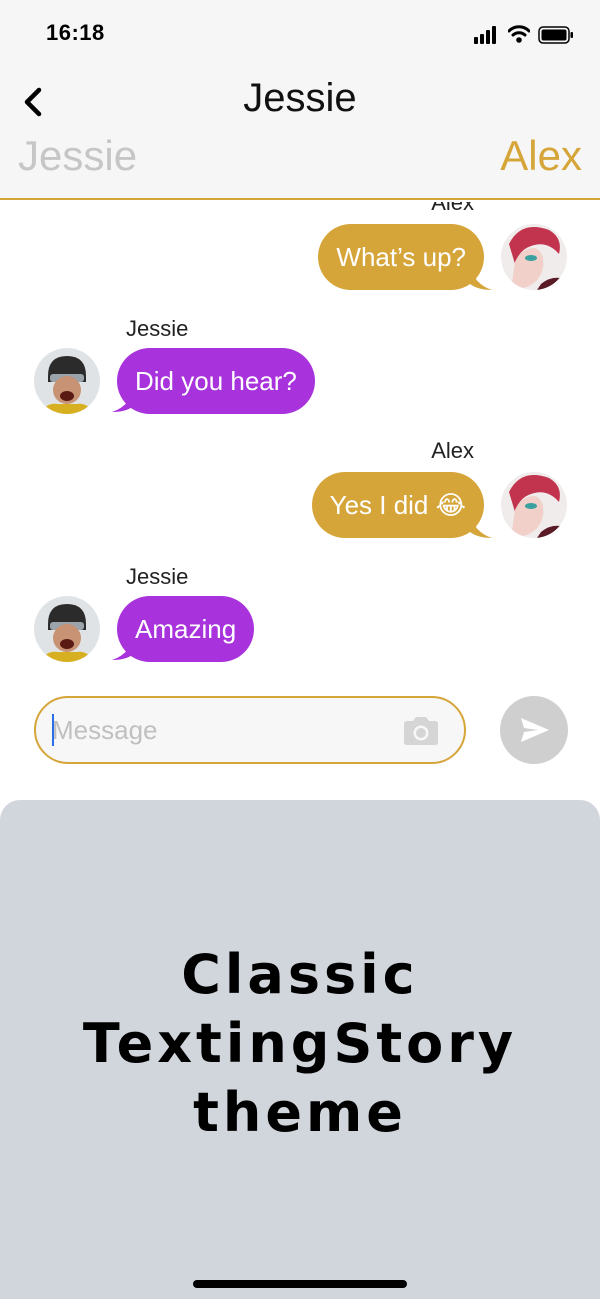  I want to click on message-bubble-alex: Yes I did 😂, so click(397, 505).